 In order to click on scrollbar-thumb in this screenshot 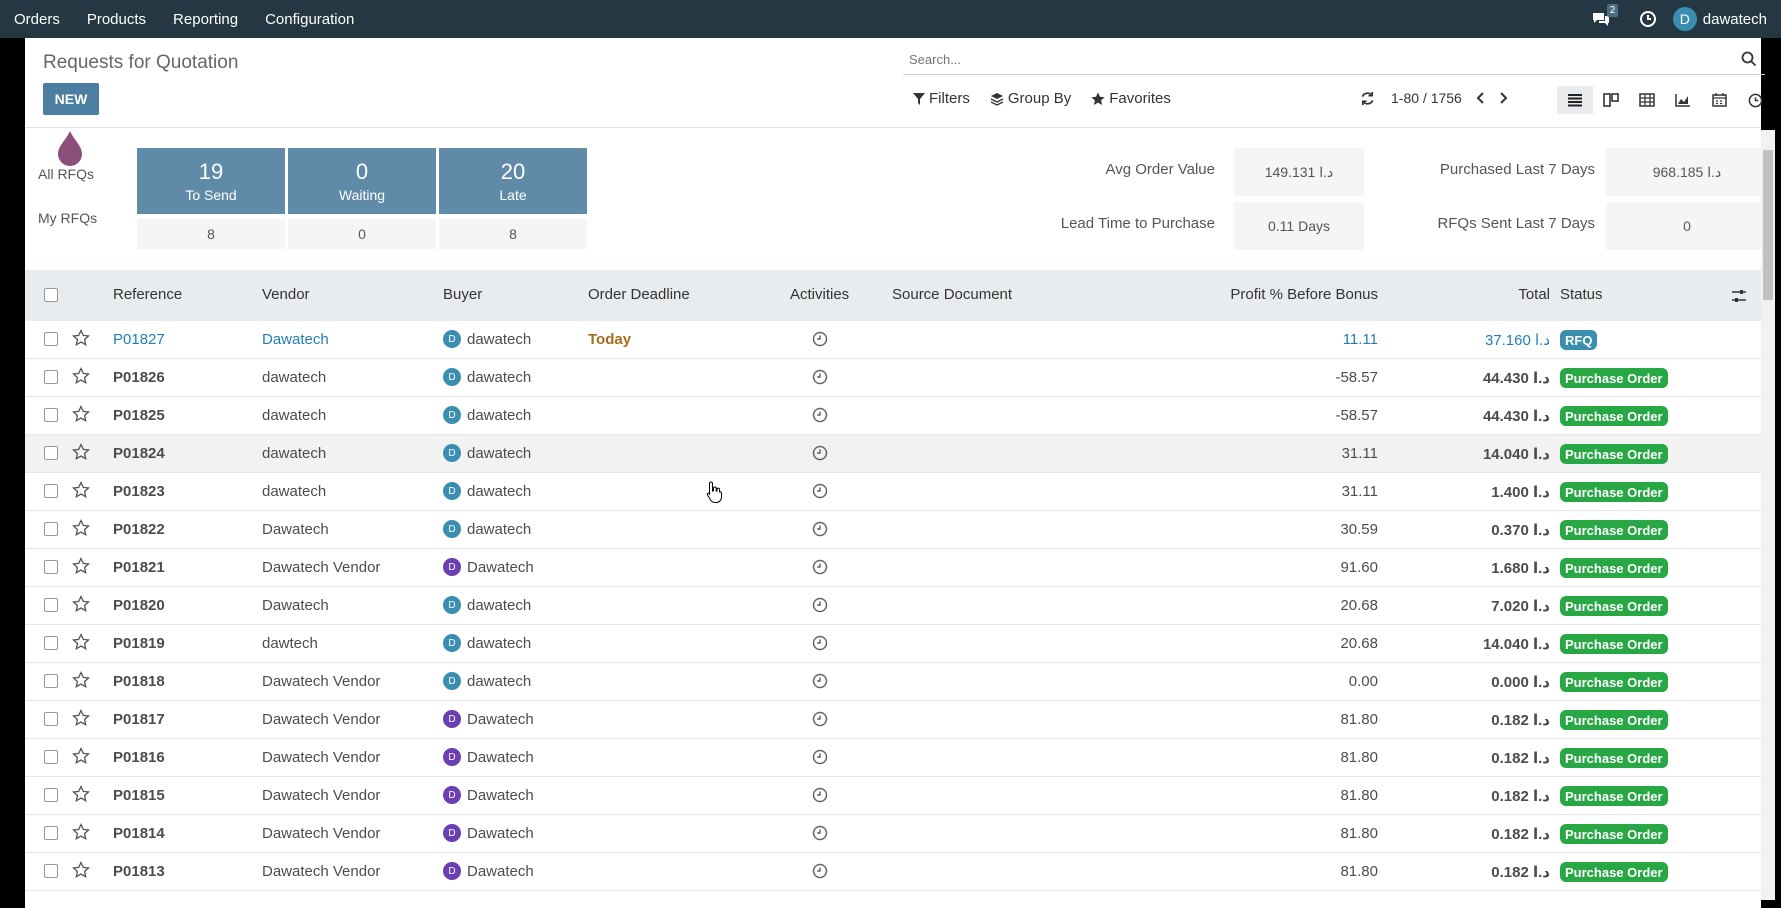, I will do `click(1768, 225)`.